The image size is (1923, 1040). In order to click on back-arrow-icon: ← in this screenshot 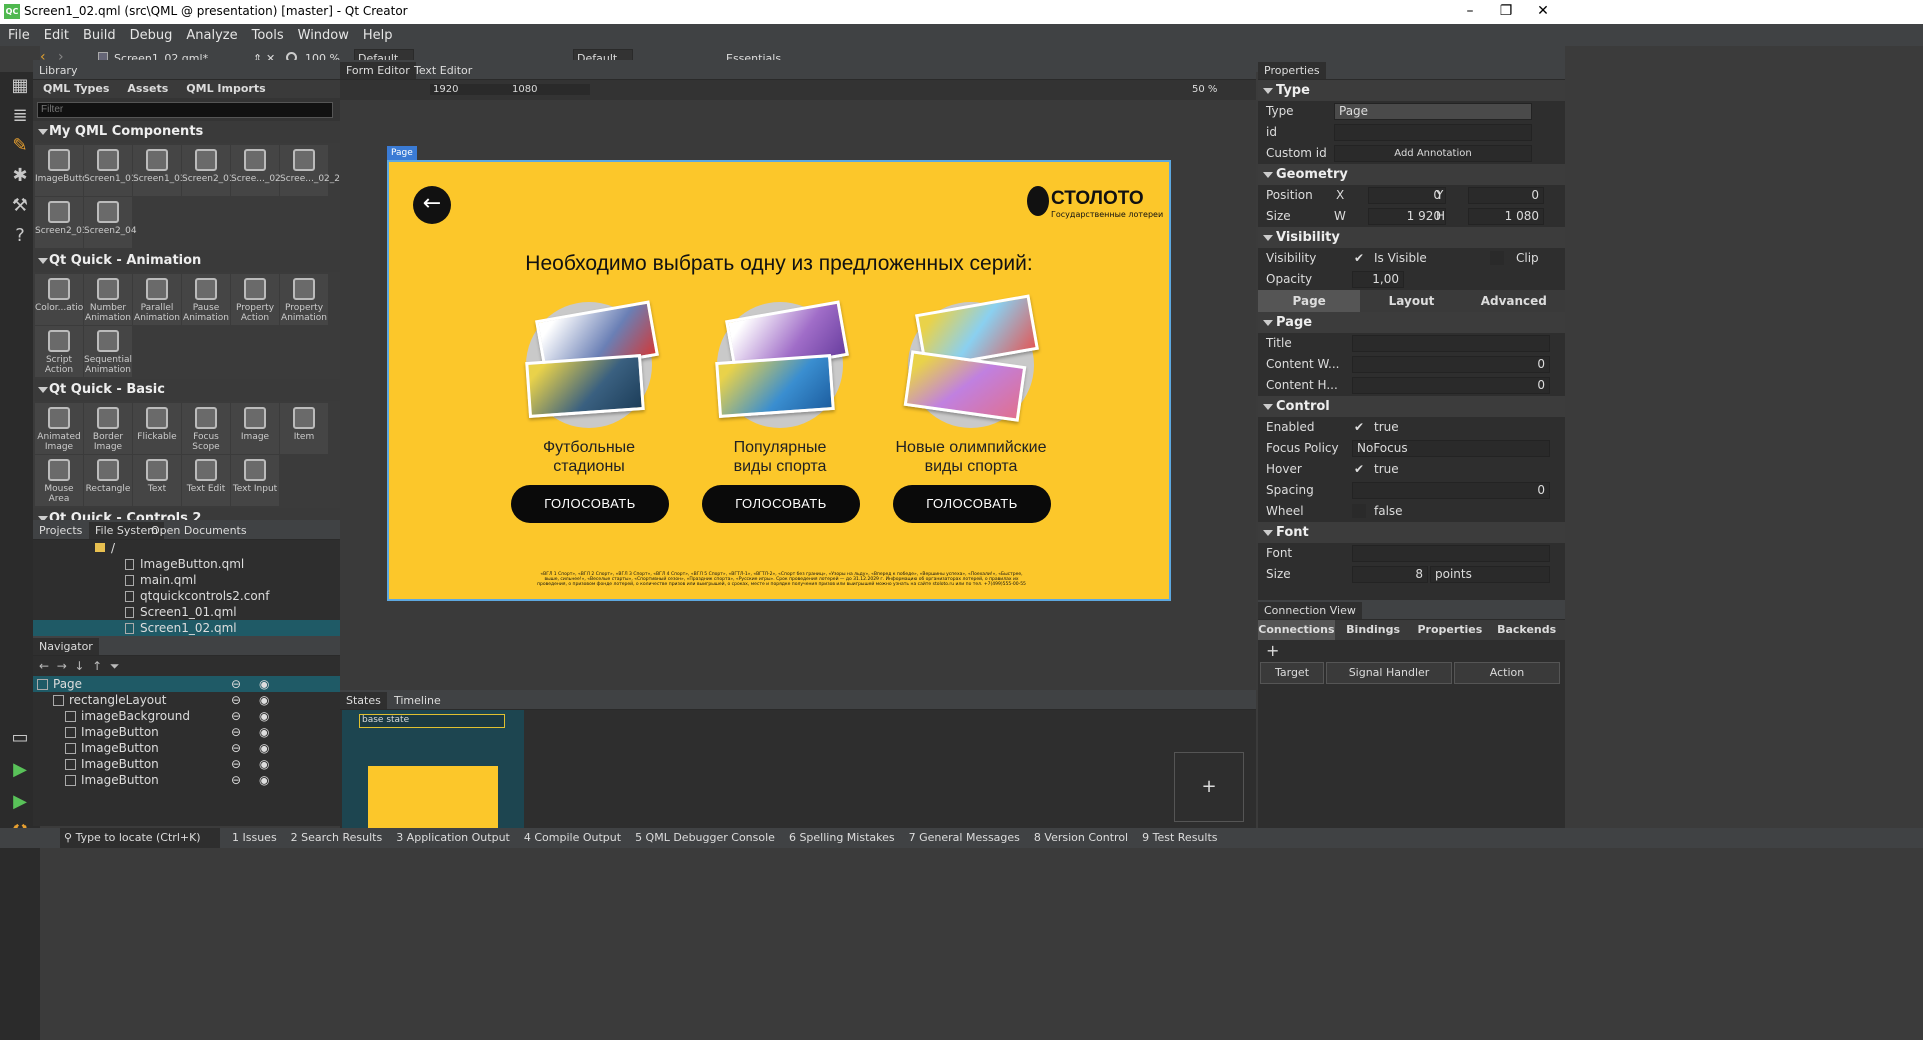, I will do `click(432, 205)`.